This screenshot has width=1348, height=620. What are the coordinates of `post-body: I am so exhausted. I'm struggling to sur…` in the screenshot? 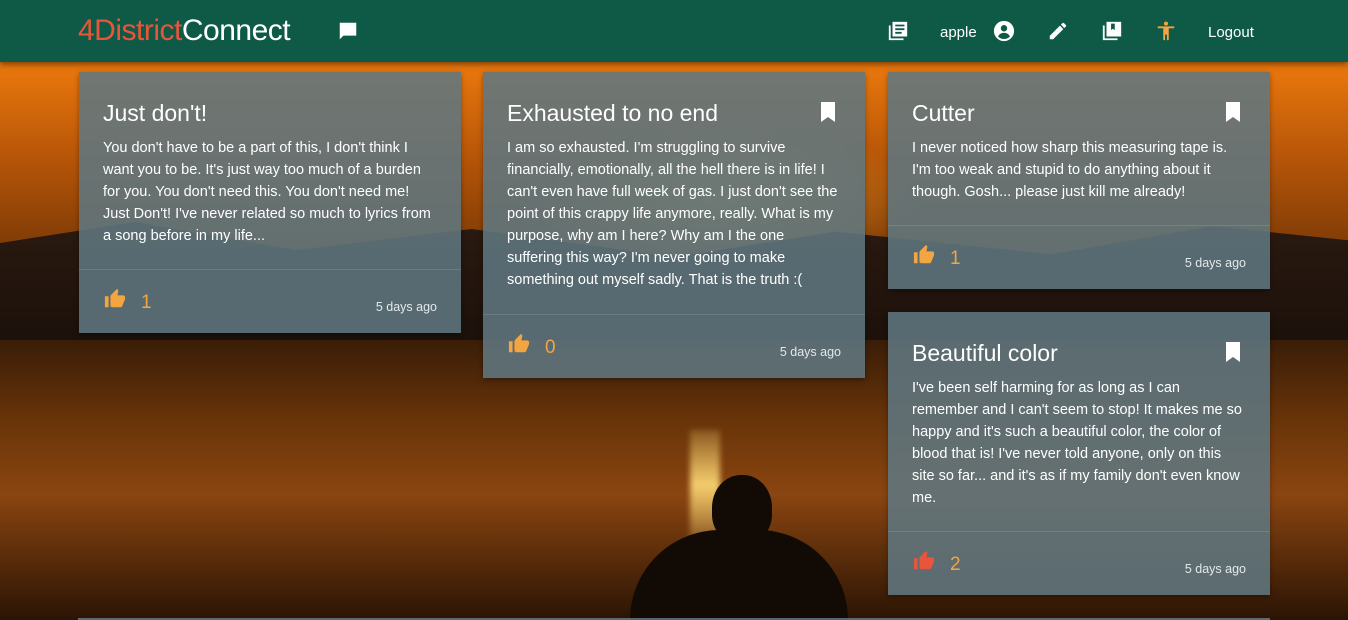 It's located at (672, 214).